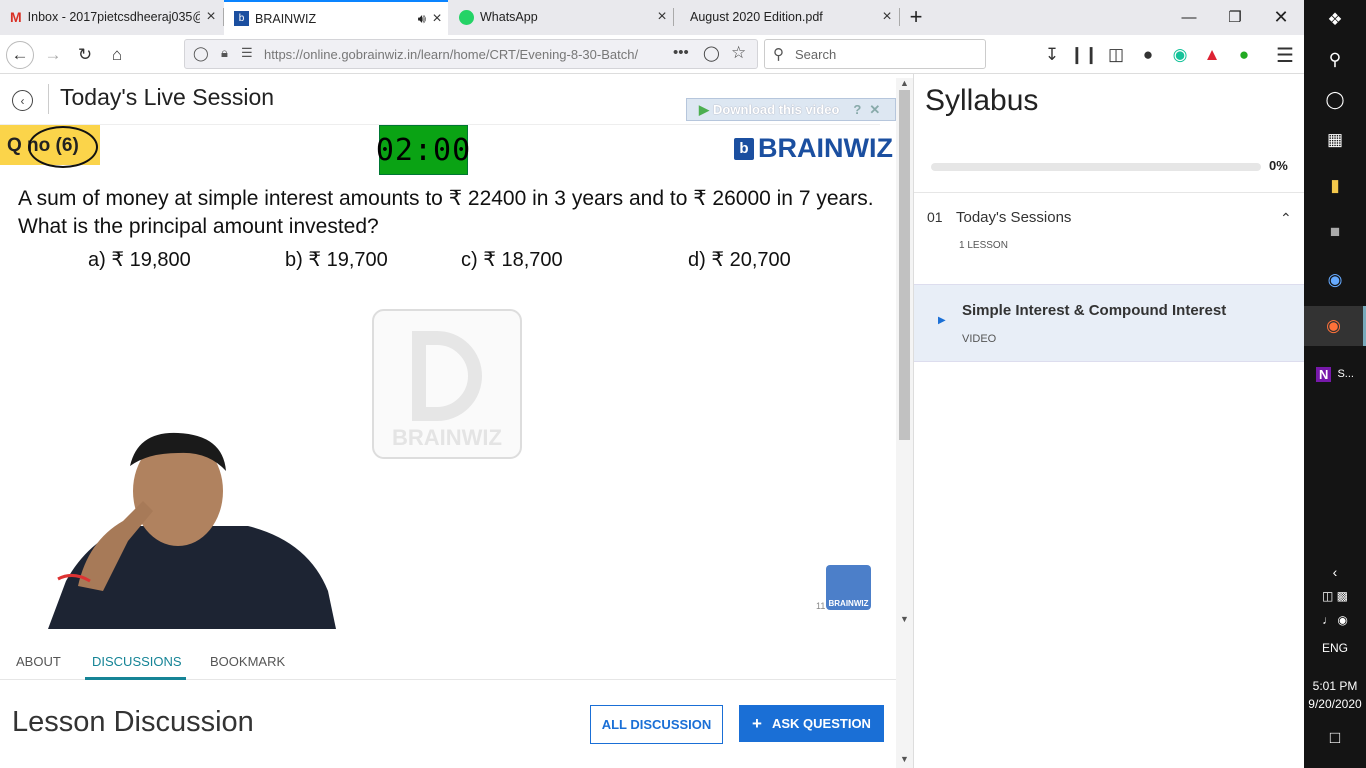 The height and width of the screenshot is (768, 1366). Describe the element at coordinates (336, 260) in the screenshot. I see `option-b: b) ₹ 19,700` at that location.